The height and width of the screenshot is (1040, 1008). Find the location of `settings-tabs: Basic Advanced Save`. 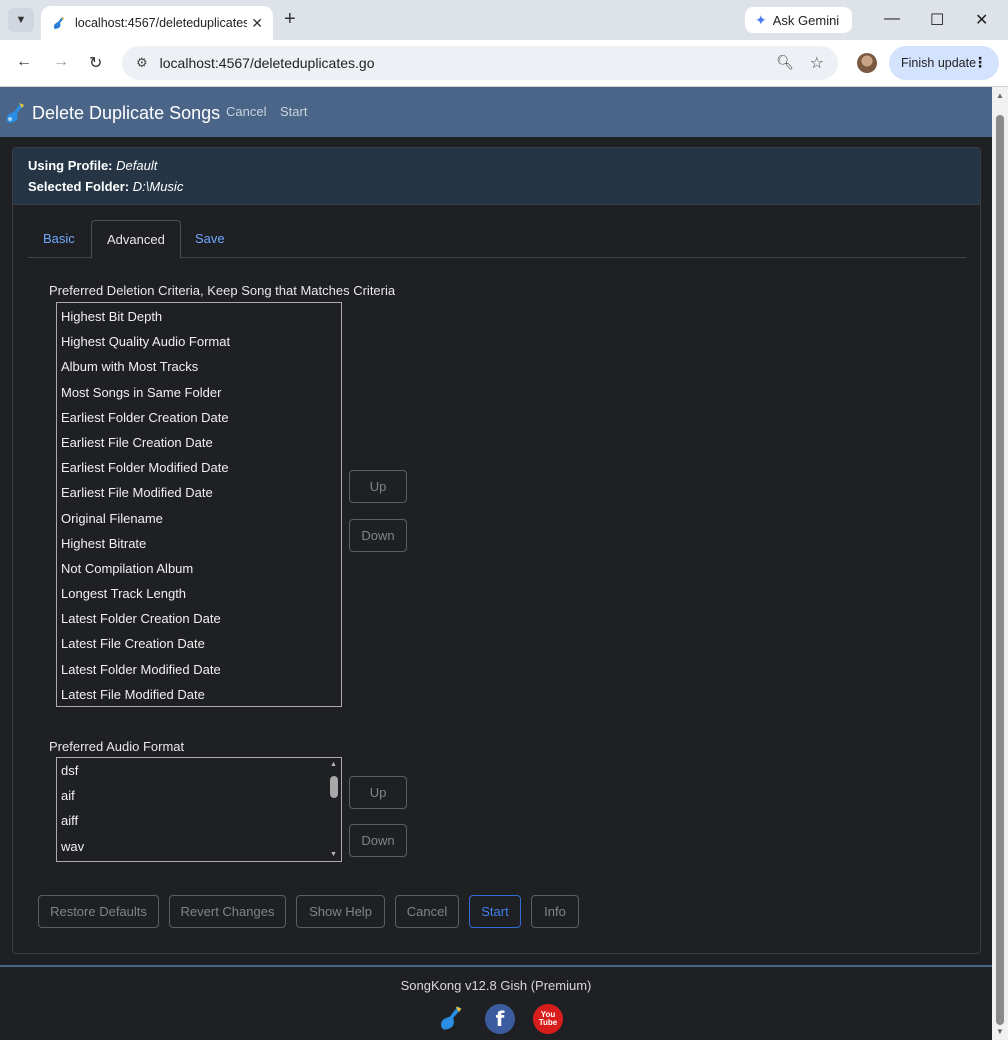

settings-tabs: Basic Advanced Save is located at coordinates (497, 239).